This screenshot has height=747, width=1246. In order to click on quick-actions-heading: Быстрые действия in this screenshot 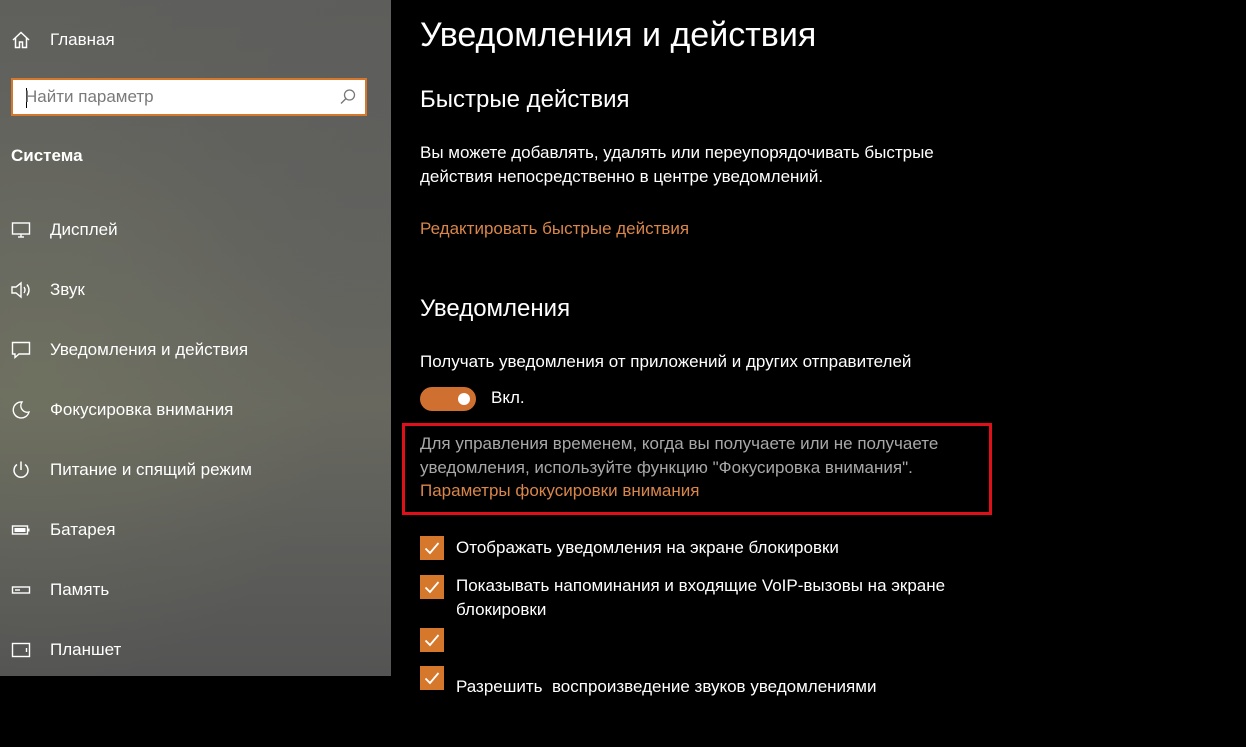, I will do `click(525, 99)`.